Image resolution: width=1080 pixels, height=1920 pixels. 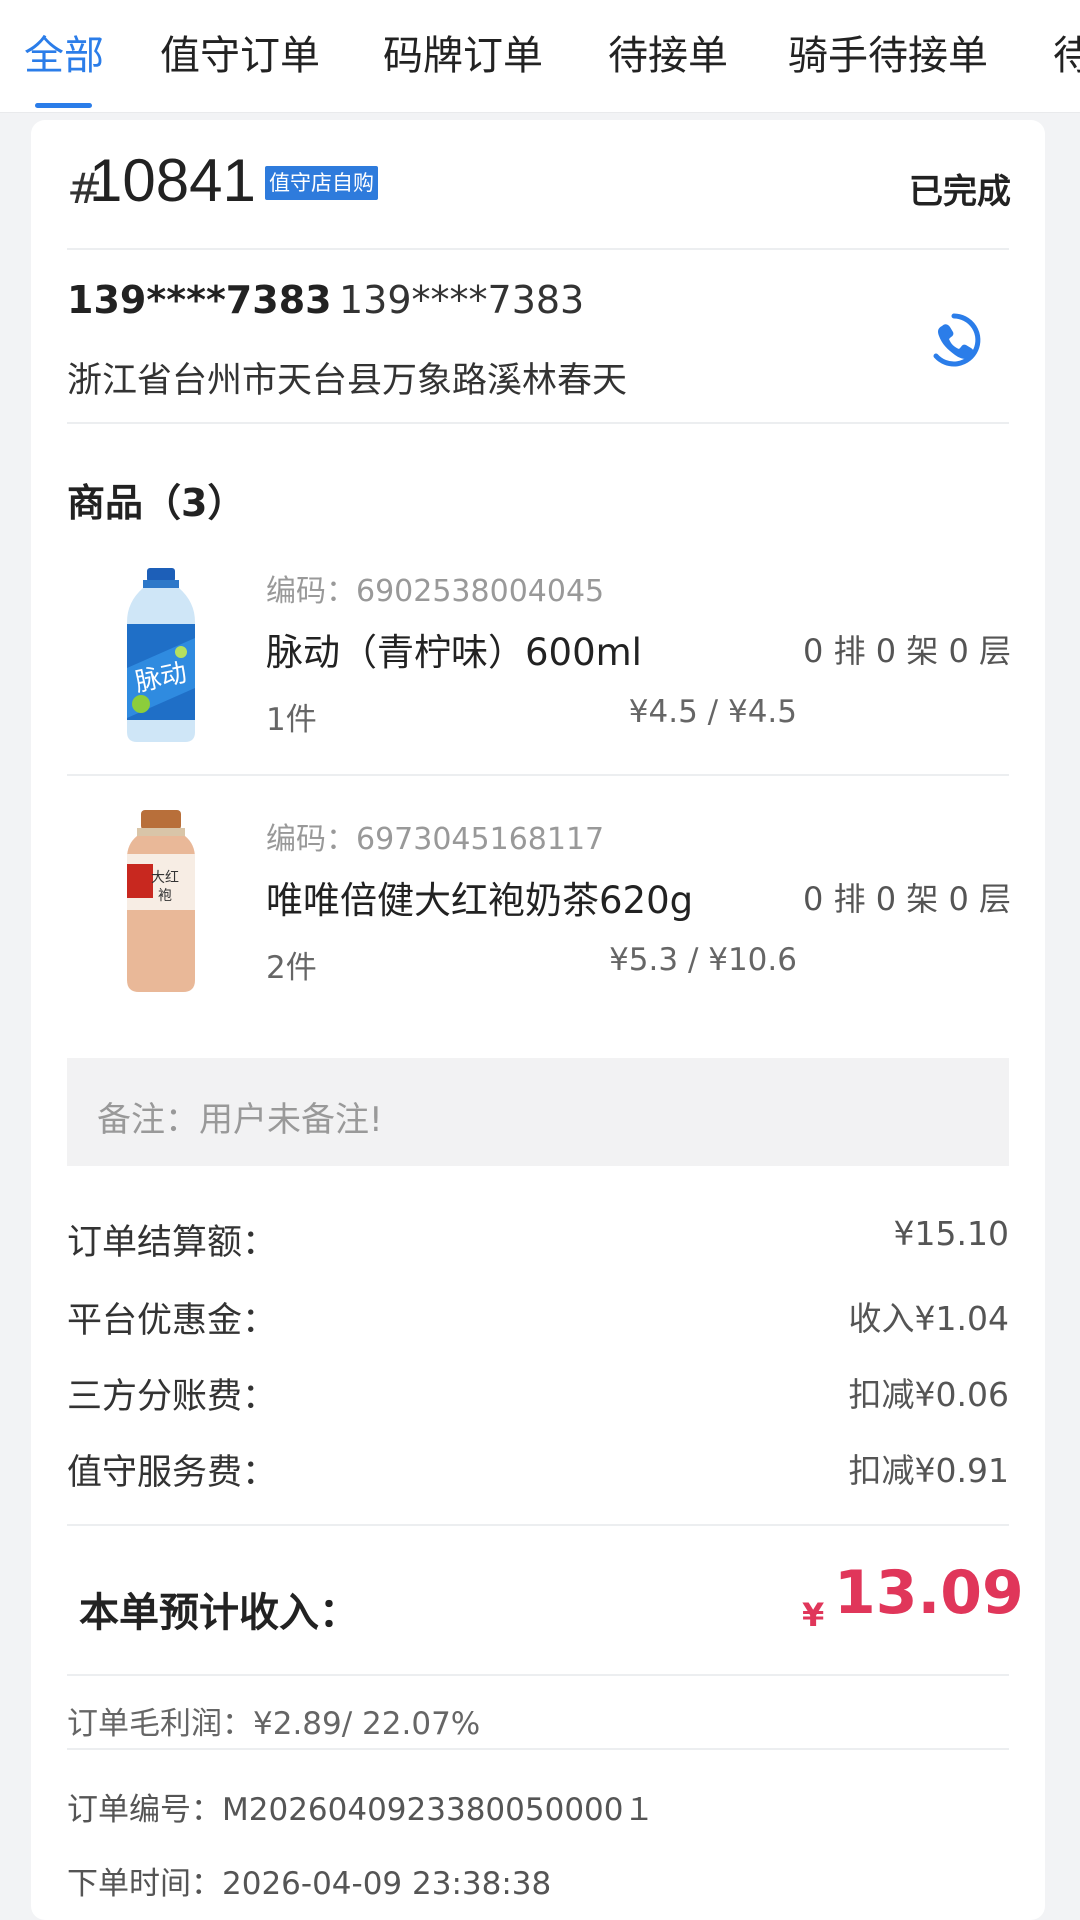 I want to click on remark-text: 备注：用户未备注!, so click(x=240, y=1120).